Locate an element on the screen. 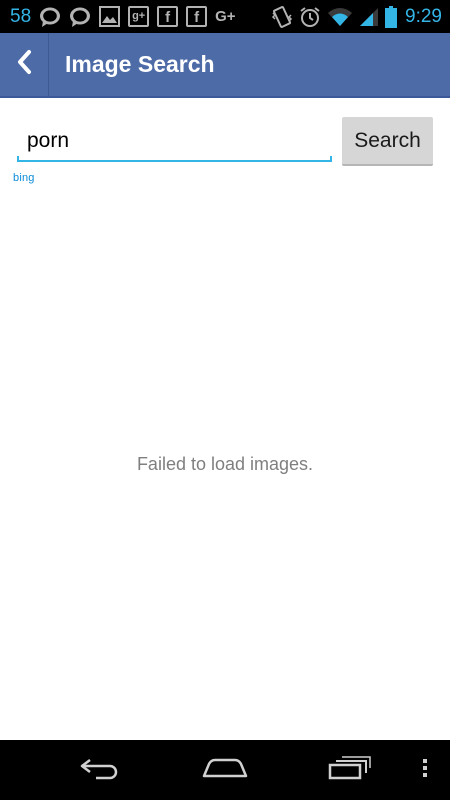 The image size is (450, 800). status-left: 58 g+ f f G+ is located at coordinates (122, 16).